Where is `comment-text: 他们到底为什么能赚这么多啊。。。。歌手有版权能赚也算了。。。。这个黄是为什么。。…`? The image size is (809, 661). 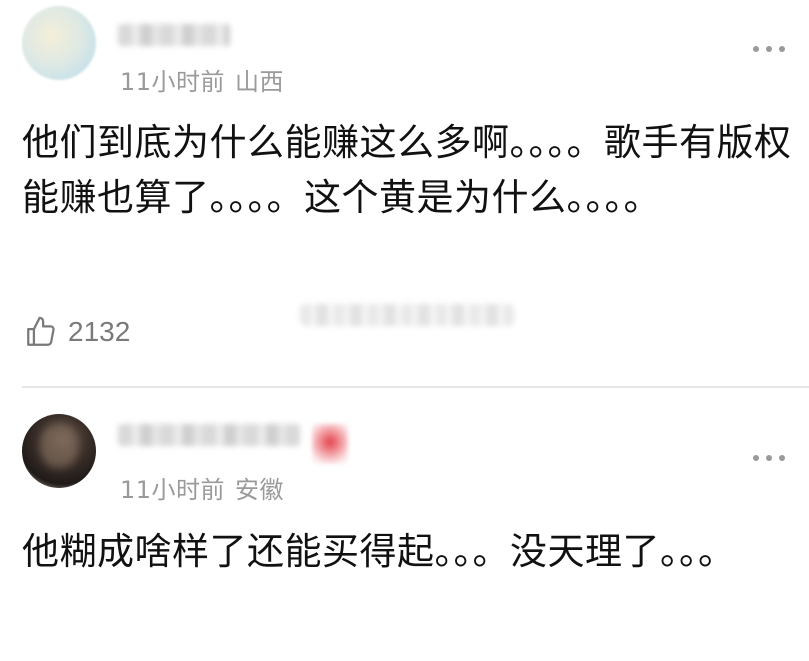 comment-text: 他们到底为什么能赚这么多啊。。。。歌手有版权能赚也算了。。。。这个黄是为什么。。… is located at coordinates (407, 170).